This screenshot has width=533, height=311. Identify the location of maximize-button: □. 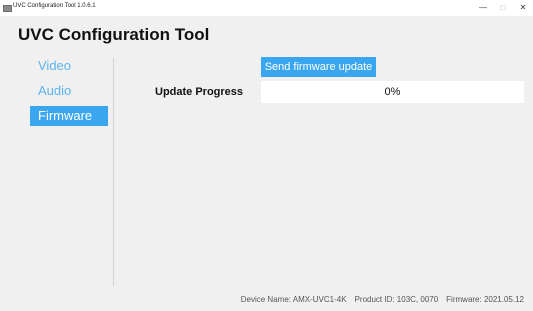
(503, 8).